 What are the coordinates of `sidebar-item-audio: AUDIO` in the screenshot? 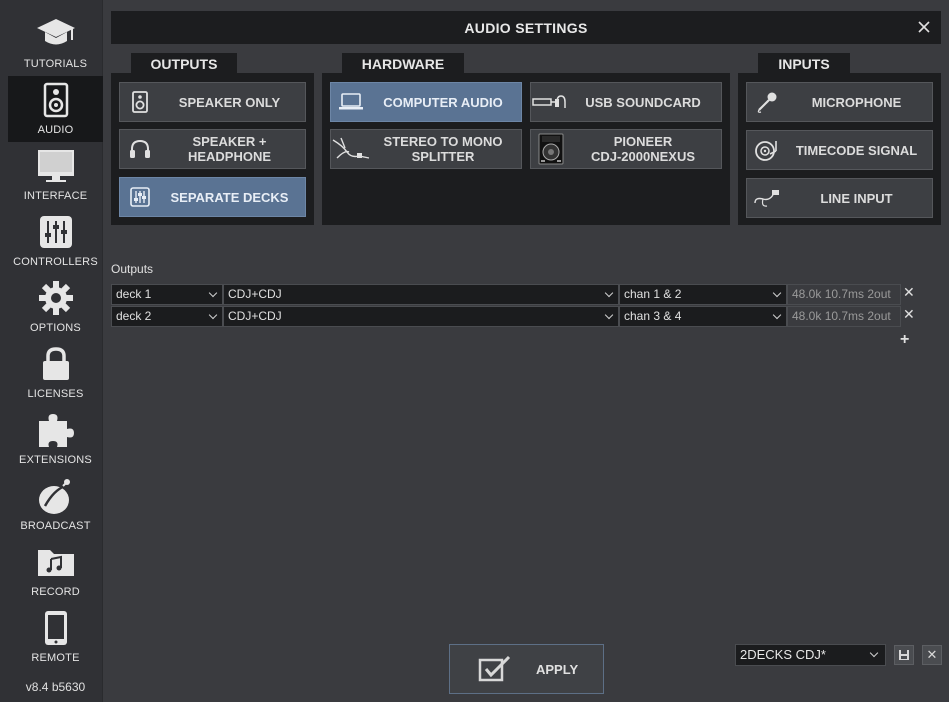 It's located at (55, 109).